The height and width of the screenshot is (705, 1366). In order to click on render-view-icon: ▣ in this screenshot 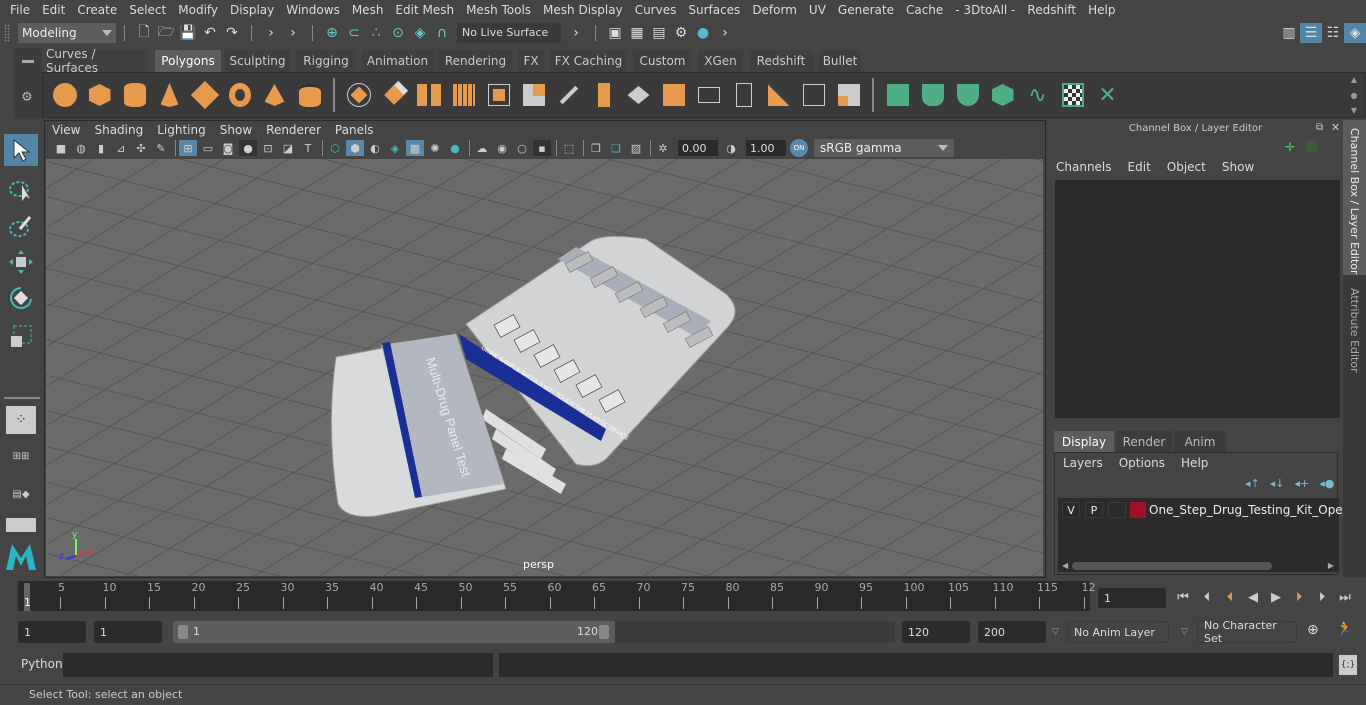, I will do `click(615, 33)`.